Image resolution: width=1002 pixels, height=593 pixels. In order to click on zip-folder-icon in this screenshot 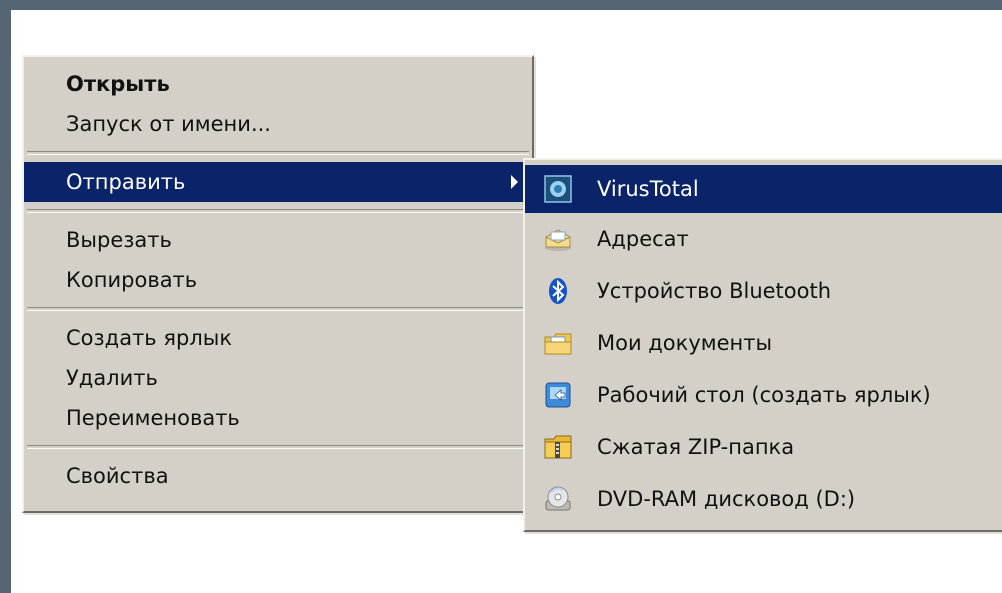, I will do `click(558, 447)`.